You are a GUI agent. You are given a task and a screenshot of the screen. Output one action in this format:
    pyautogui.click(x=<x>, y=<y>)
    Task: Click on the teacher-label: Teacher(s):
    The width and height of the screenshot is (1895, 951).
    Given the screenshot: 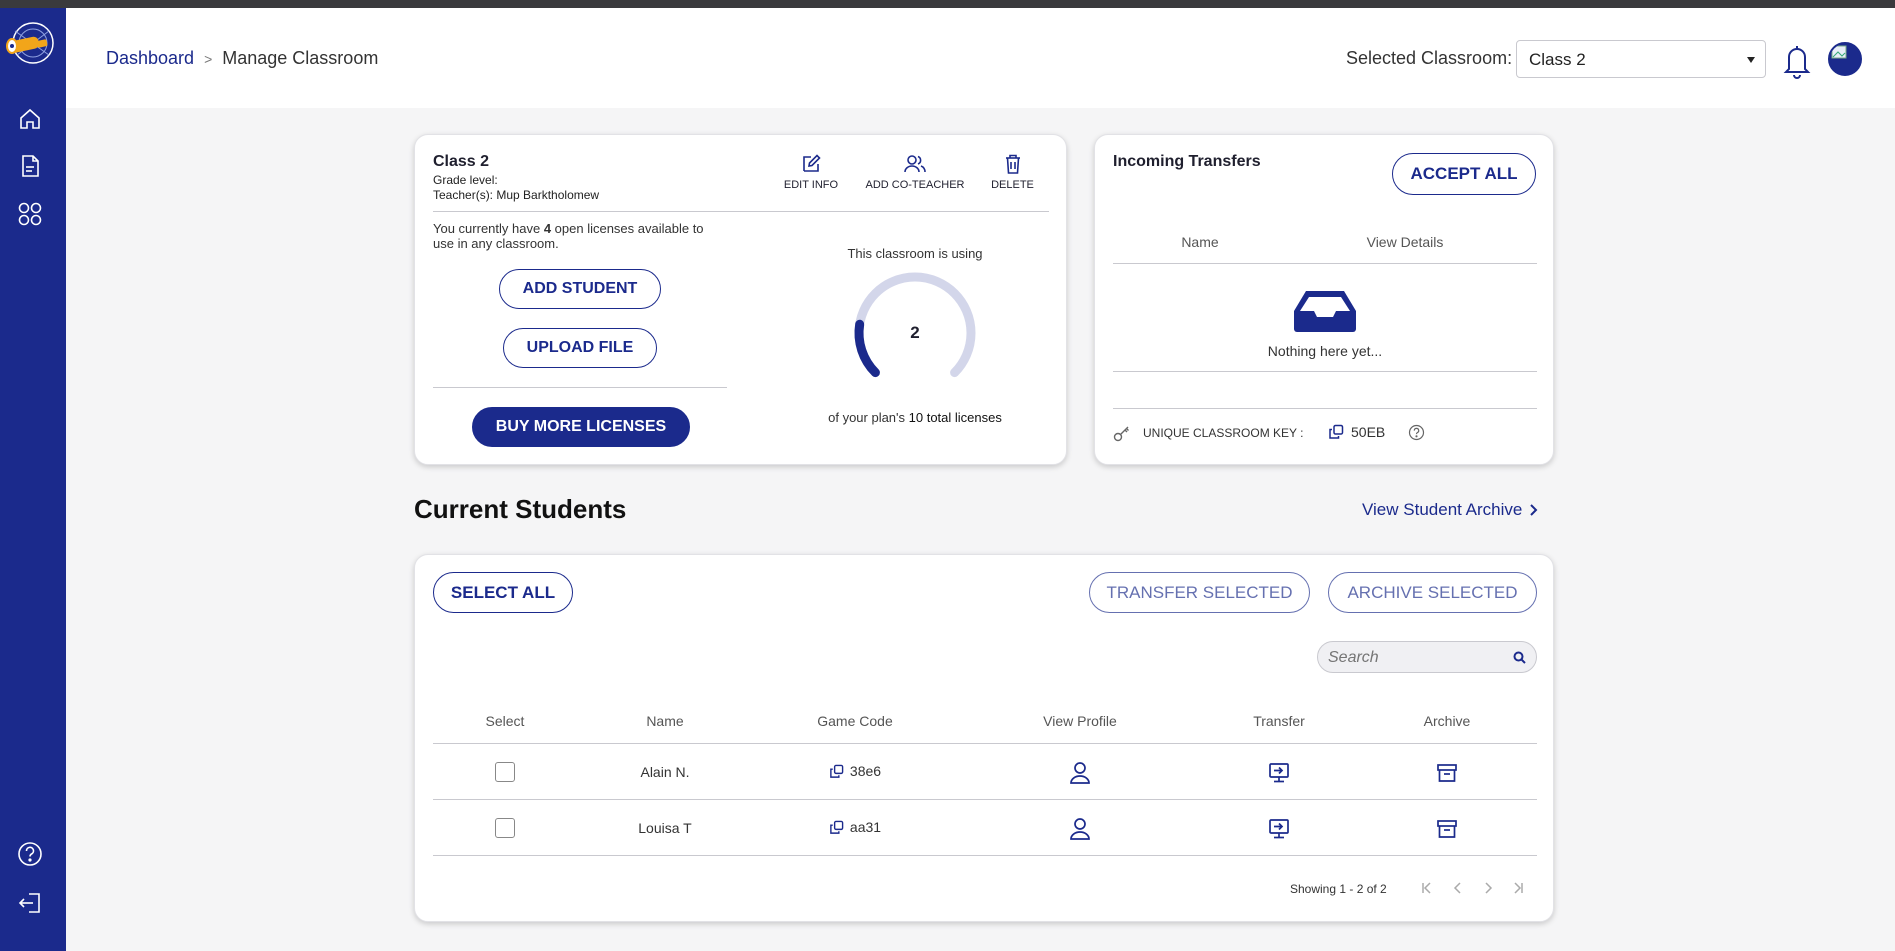 What is the action you would take?
    pyautogui.click(x=463, y=195)
    